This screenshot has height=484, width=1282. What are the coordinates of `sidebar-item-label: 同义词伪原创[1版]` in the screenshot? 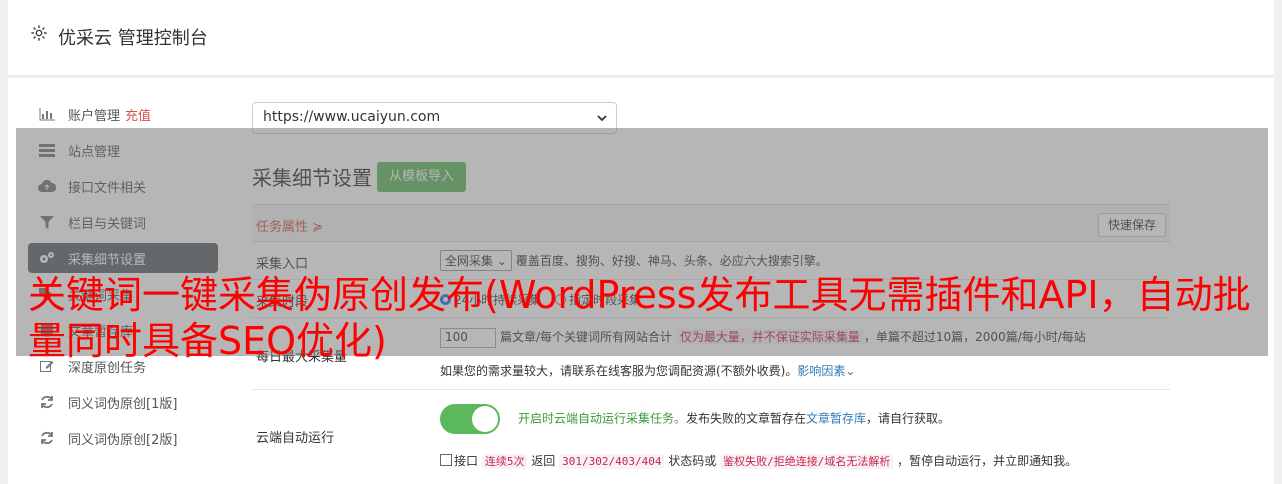 It's located at (123, 404).